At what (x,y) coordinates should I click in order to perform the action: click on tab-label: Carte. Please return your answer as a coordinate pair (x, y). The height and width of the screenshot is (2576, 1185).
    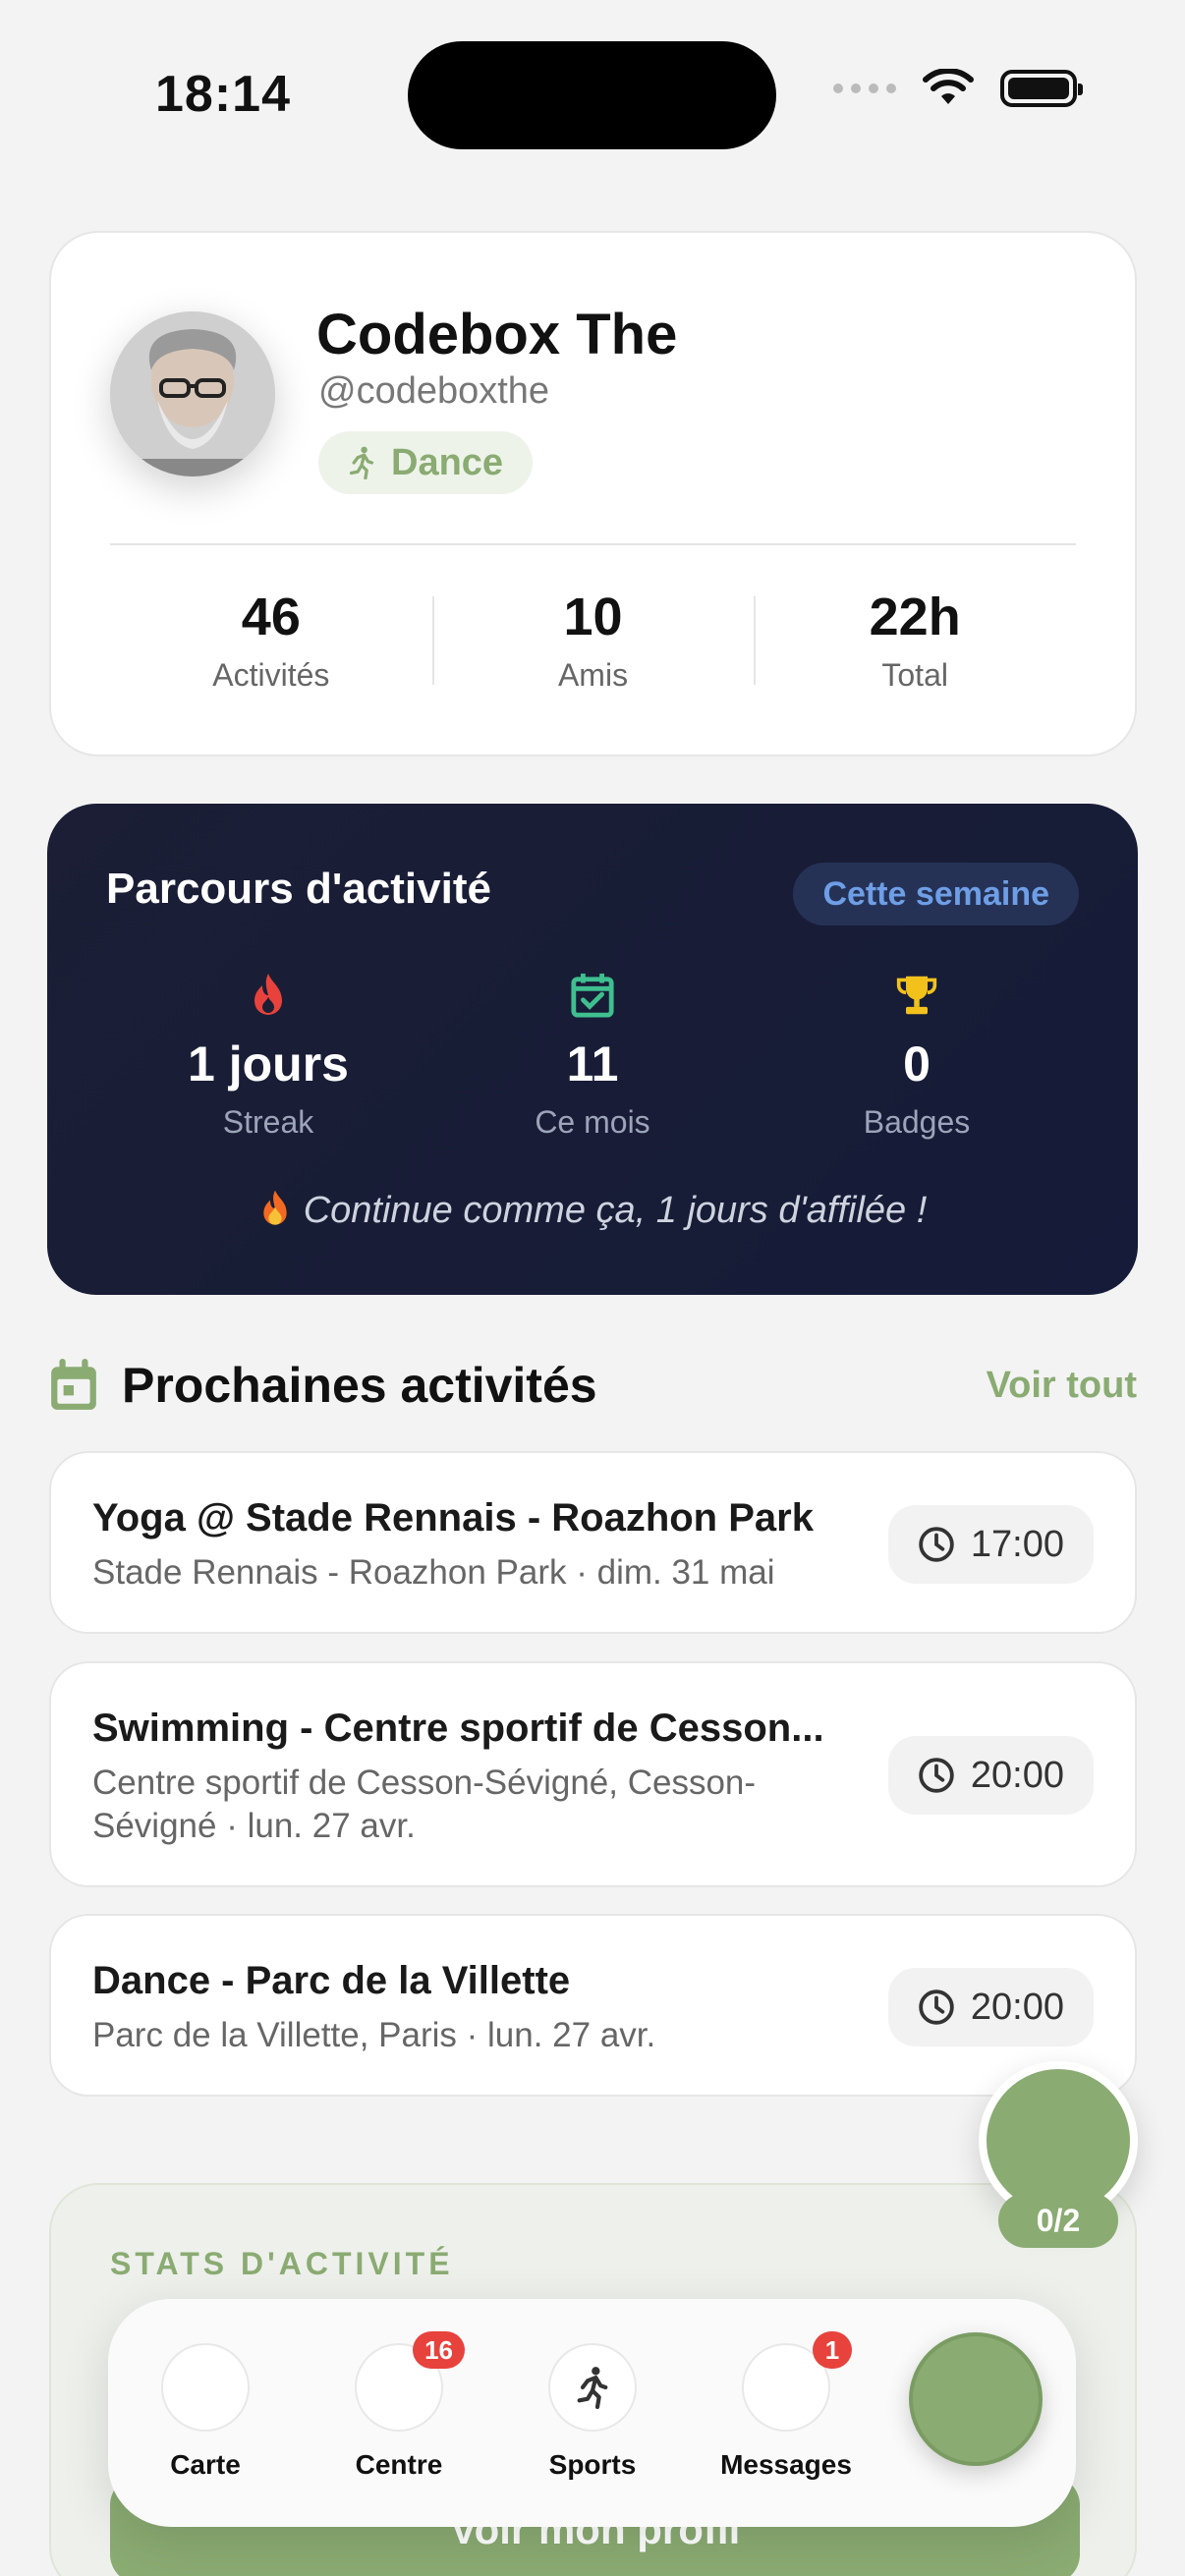
    Looking at the image, I should click on (206, 2464).